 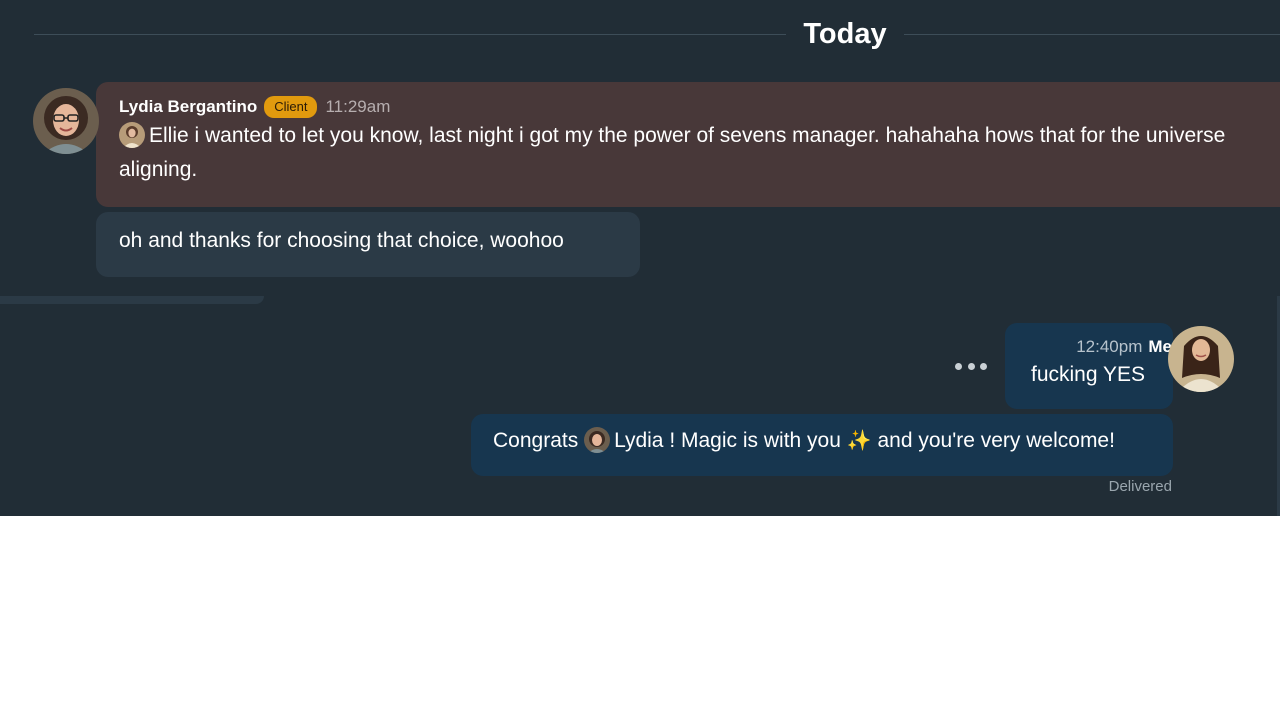 I want to click on client-badge: Client, so click(x=291, y=107).